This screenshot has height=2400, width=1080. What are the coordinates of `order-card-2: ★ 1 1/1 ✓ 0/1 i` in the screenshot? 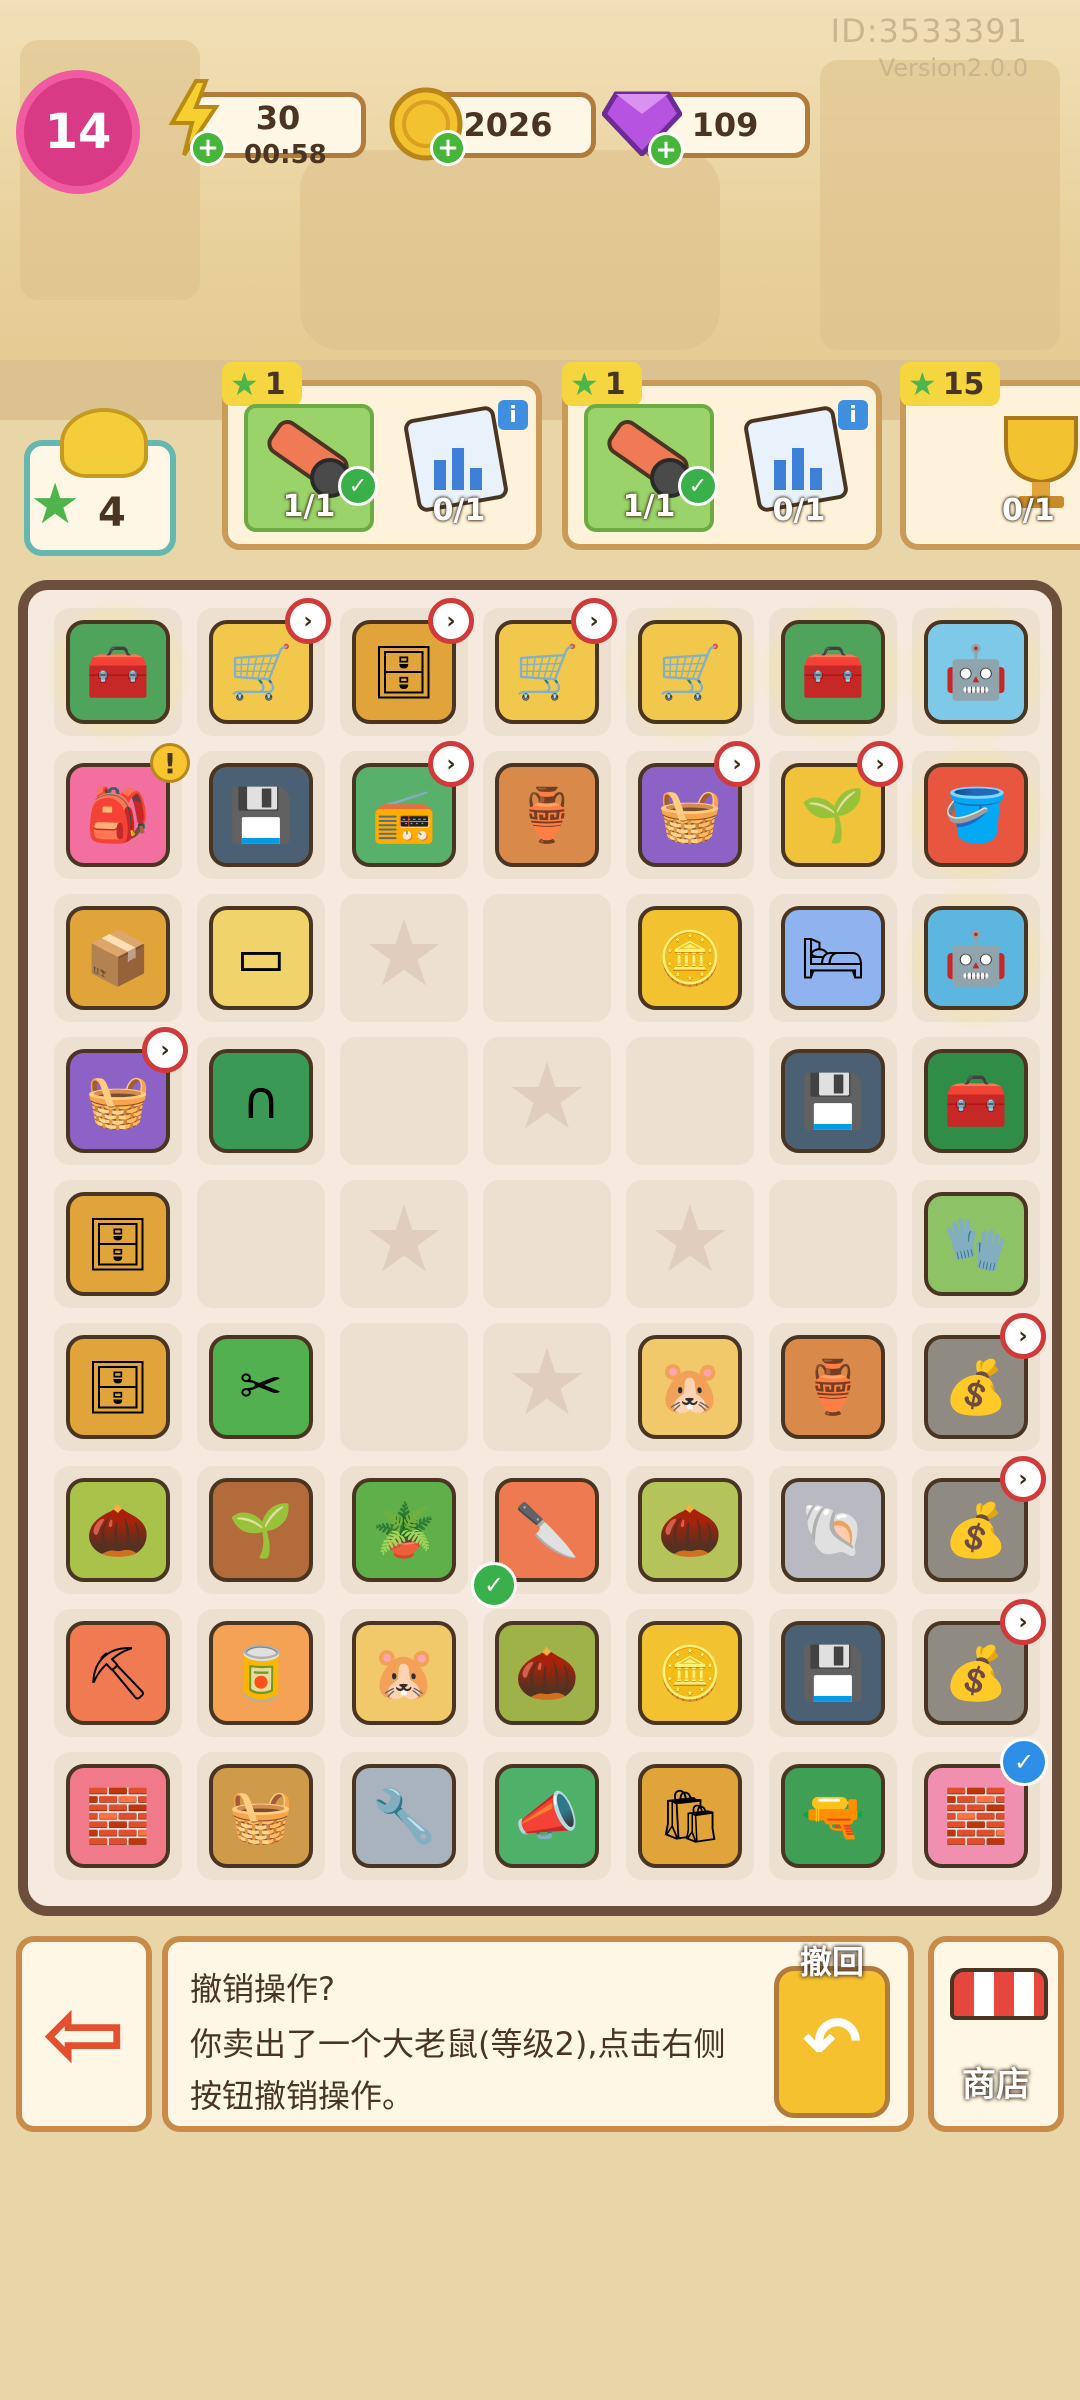 It's located at (722, 456).